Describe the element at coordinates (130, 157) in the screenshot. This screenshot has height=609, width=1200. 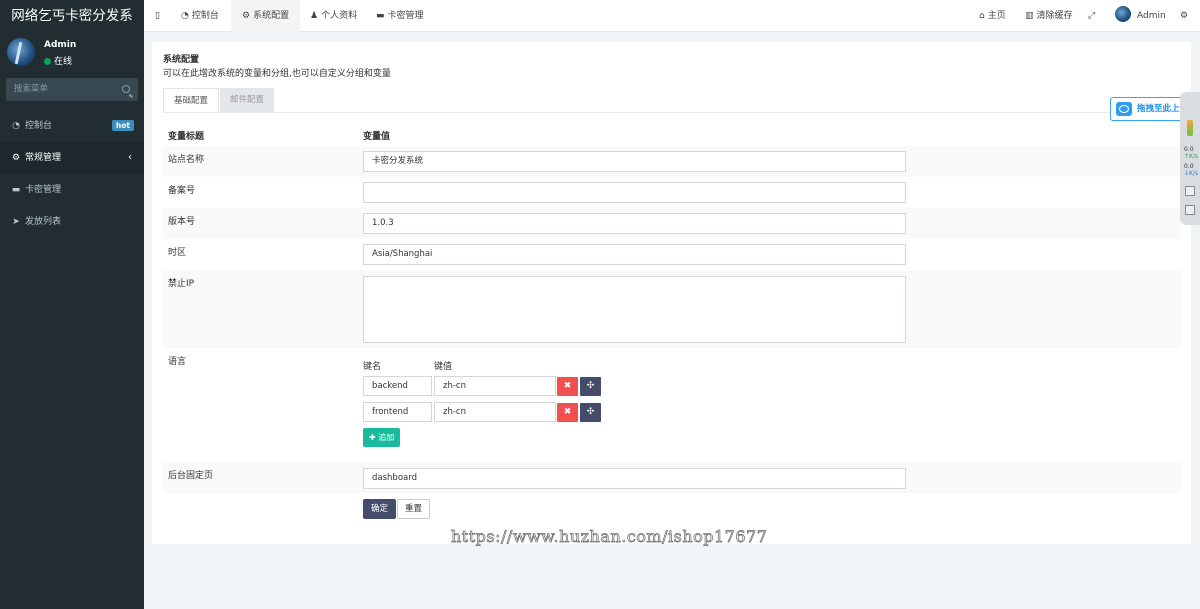
I see `chevron-left-icon: ‹` at that location.